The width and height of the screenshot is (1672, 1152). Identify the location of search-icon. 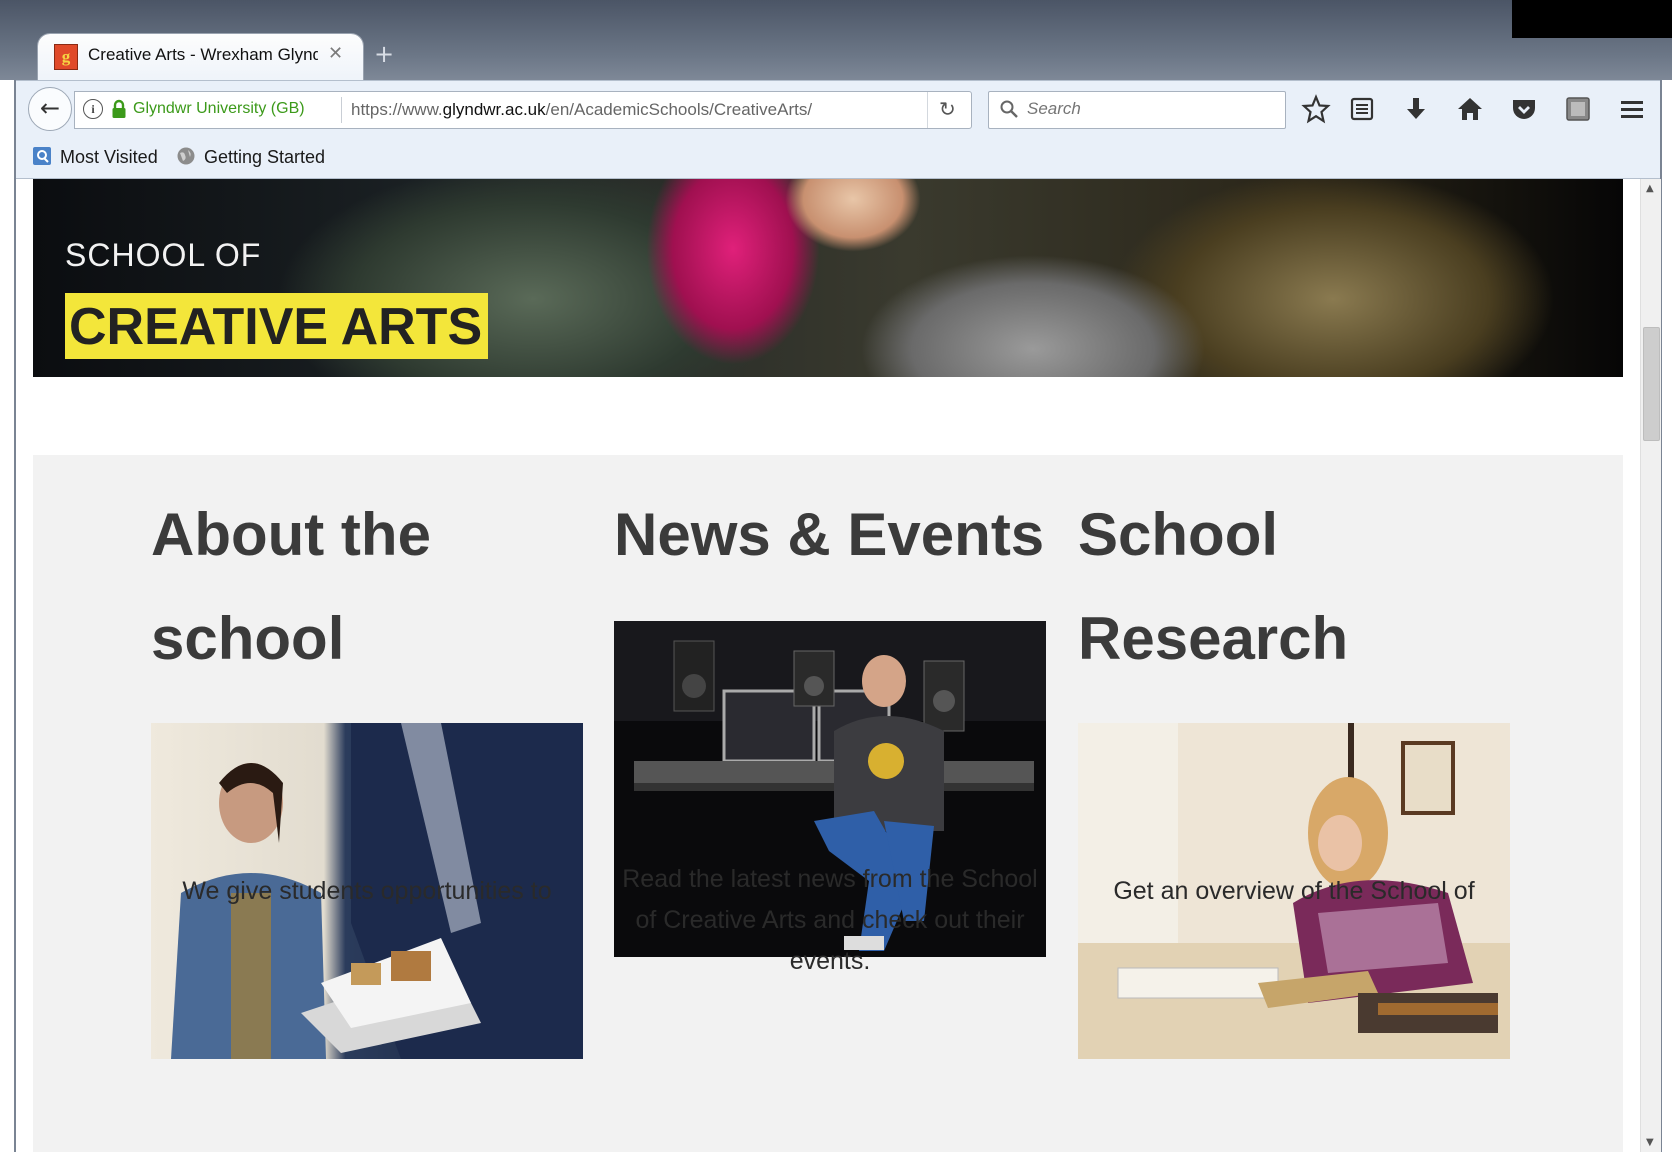
(1009, 109).